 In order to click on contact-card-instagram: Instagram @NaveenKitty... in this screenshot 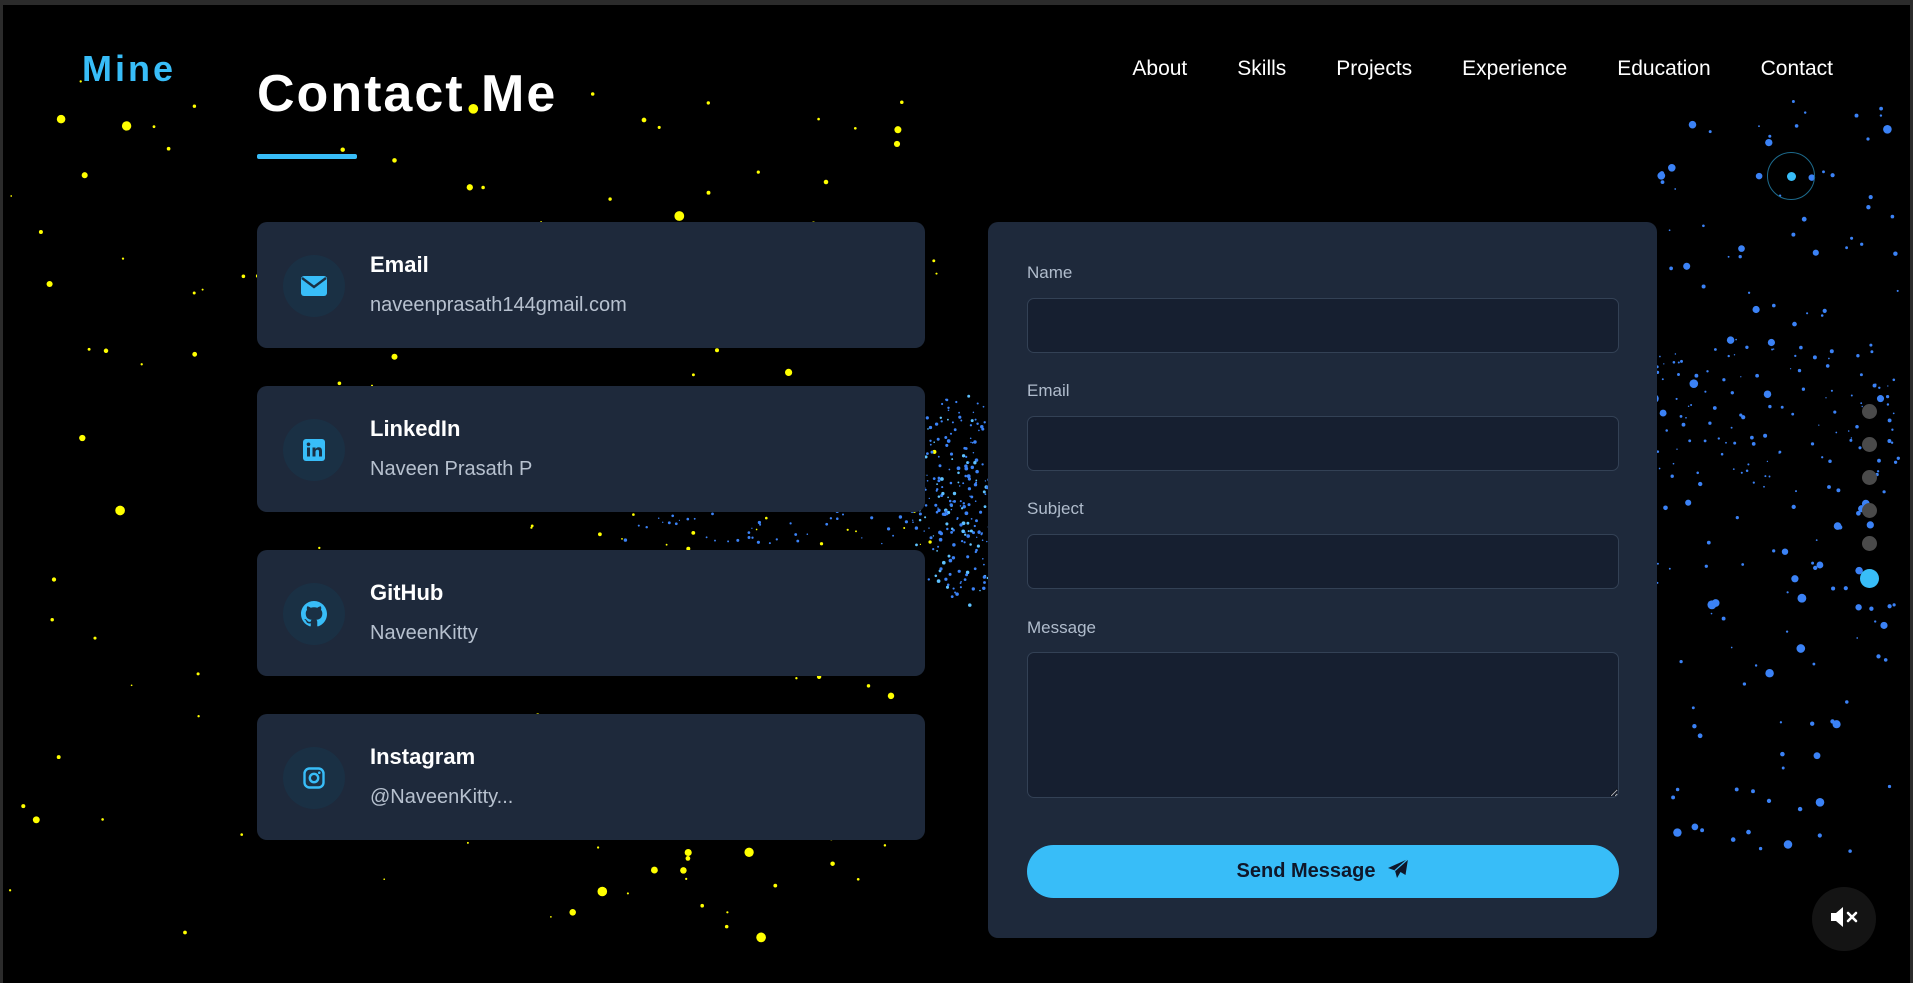, I will do `click(591, 777)`.